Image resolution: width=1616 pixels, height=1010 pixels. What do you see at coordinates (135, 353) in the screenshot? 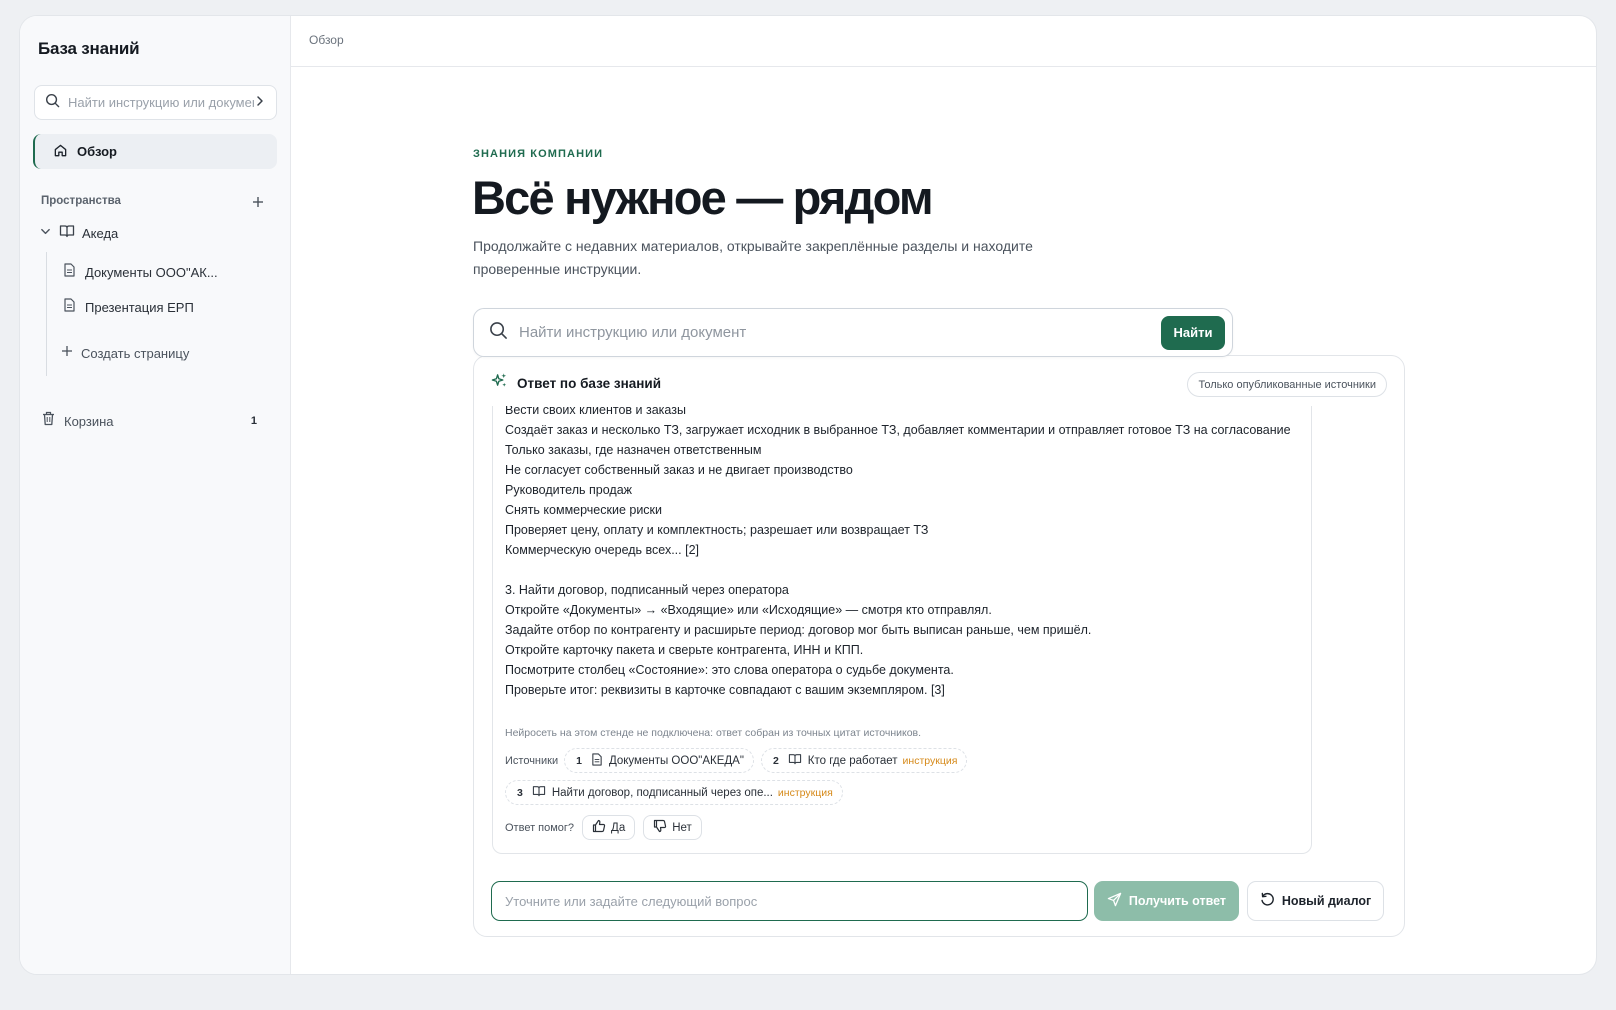
I see `create-page-label: Создать страницу` at bounding box center [135, 353].